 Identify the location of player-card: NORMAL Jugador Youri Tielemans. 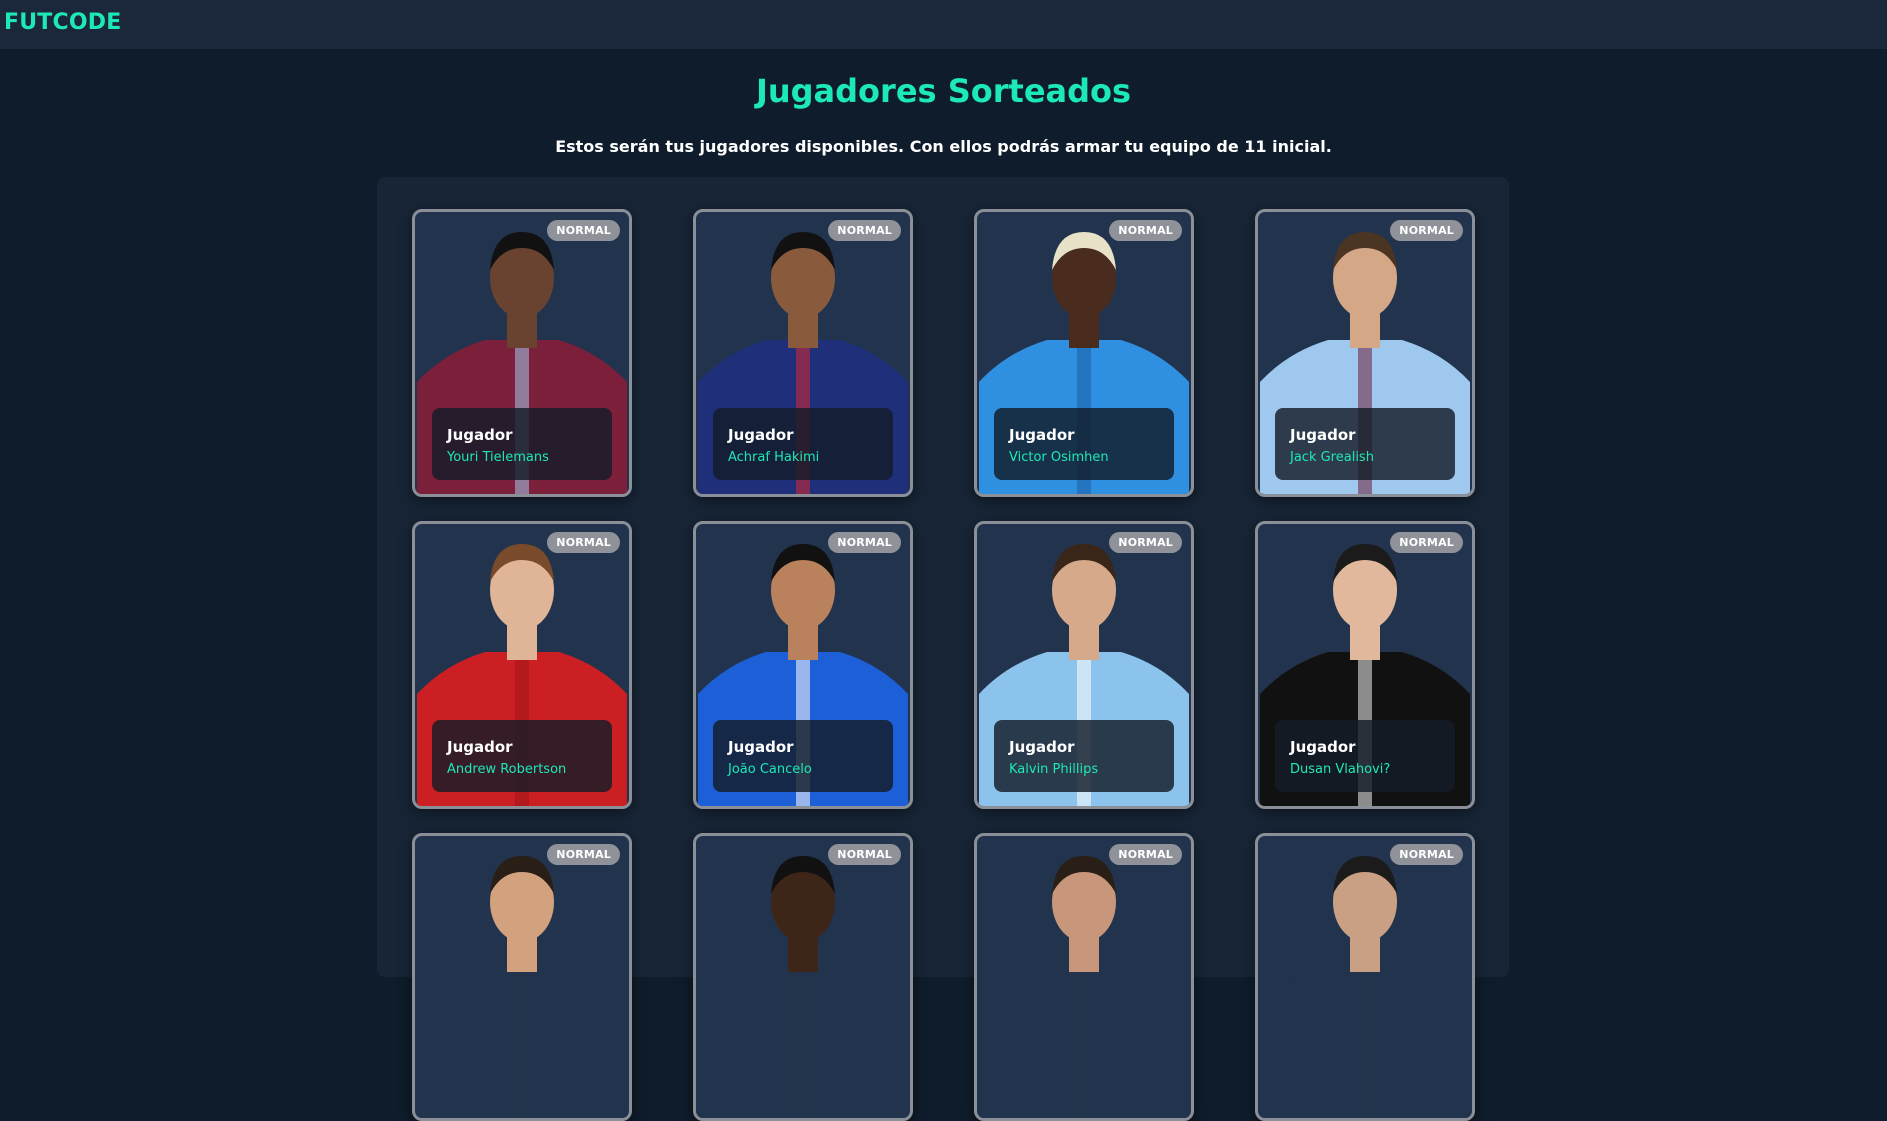
(522, 353).